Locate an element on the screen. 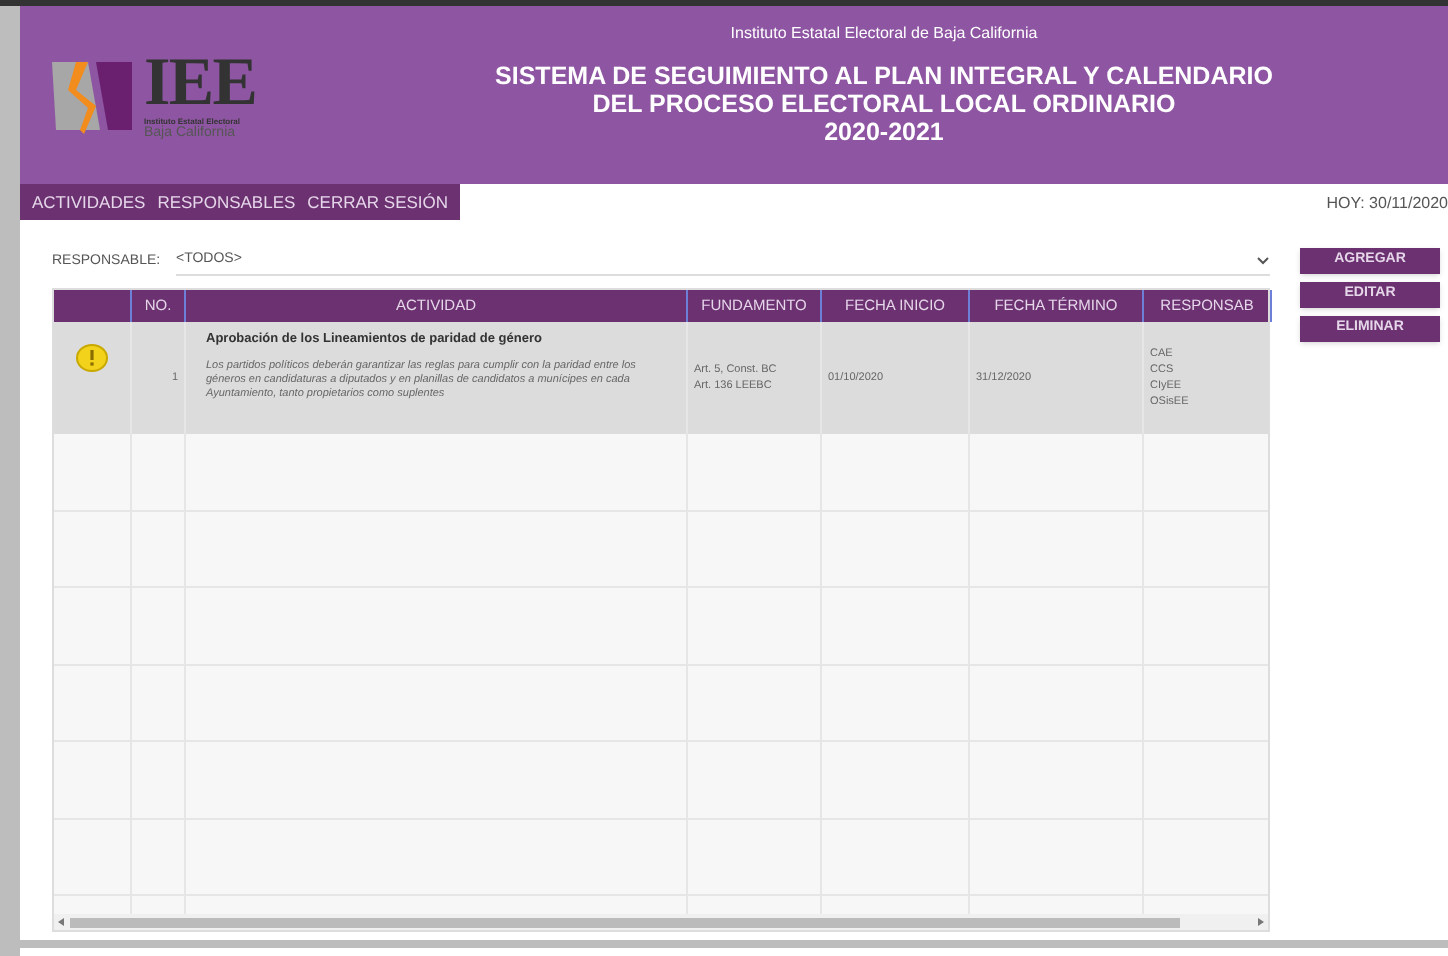  scroll-right-arrow-icon is located at coordinates (1260, 922).